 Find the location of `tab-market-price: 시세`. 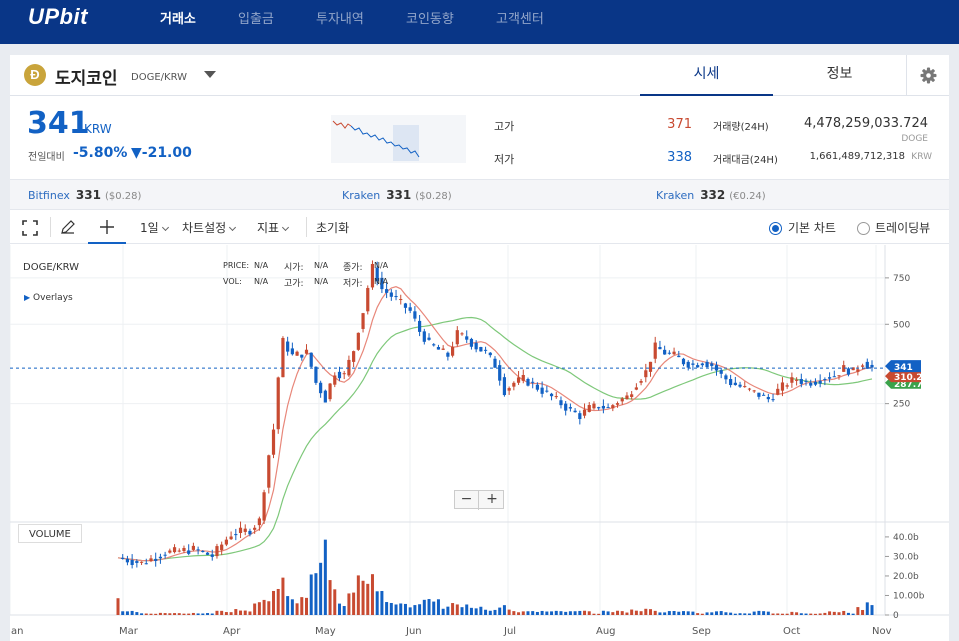

tab-market-price: 시세 is located at coordinates (706, 75).